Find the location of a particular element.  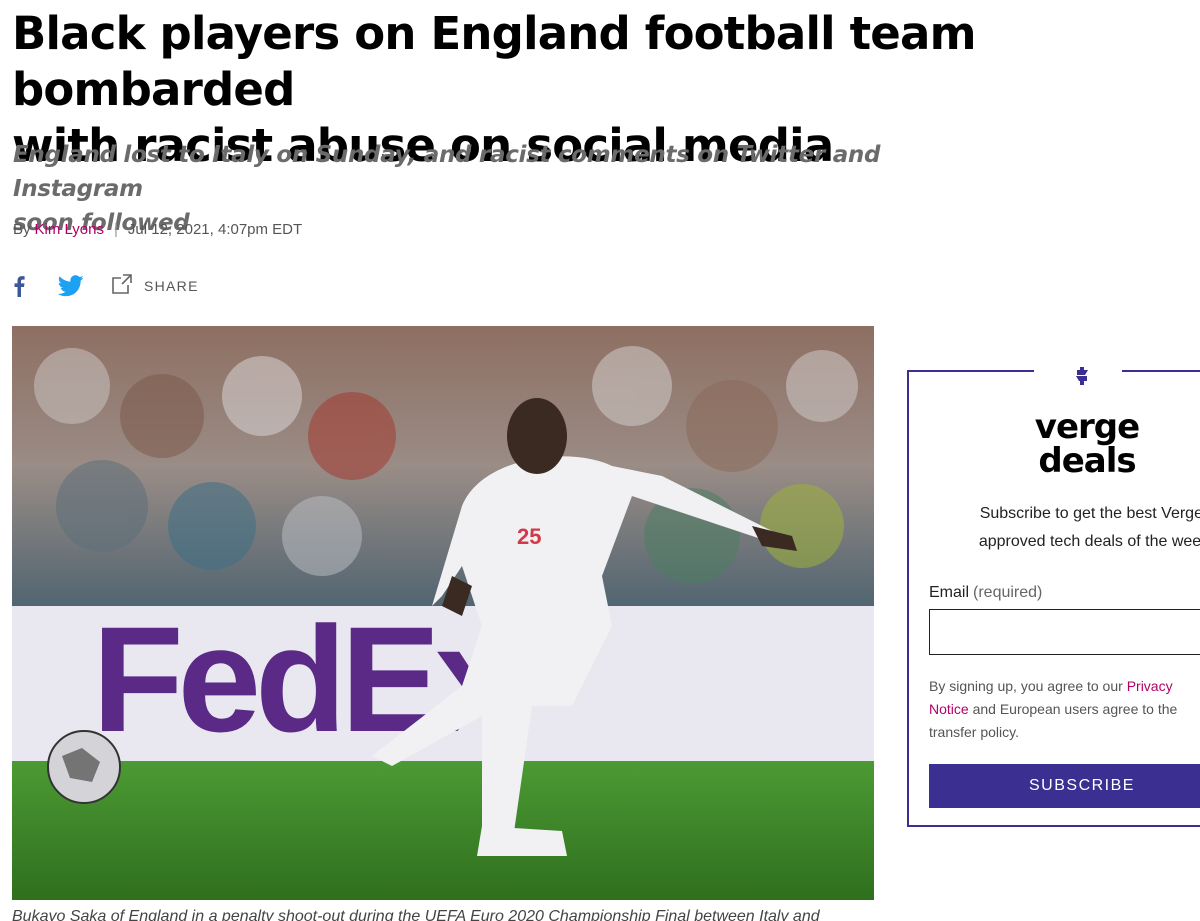

logo-line-2: deals is located at coordinates (1086, 458).